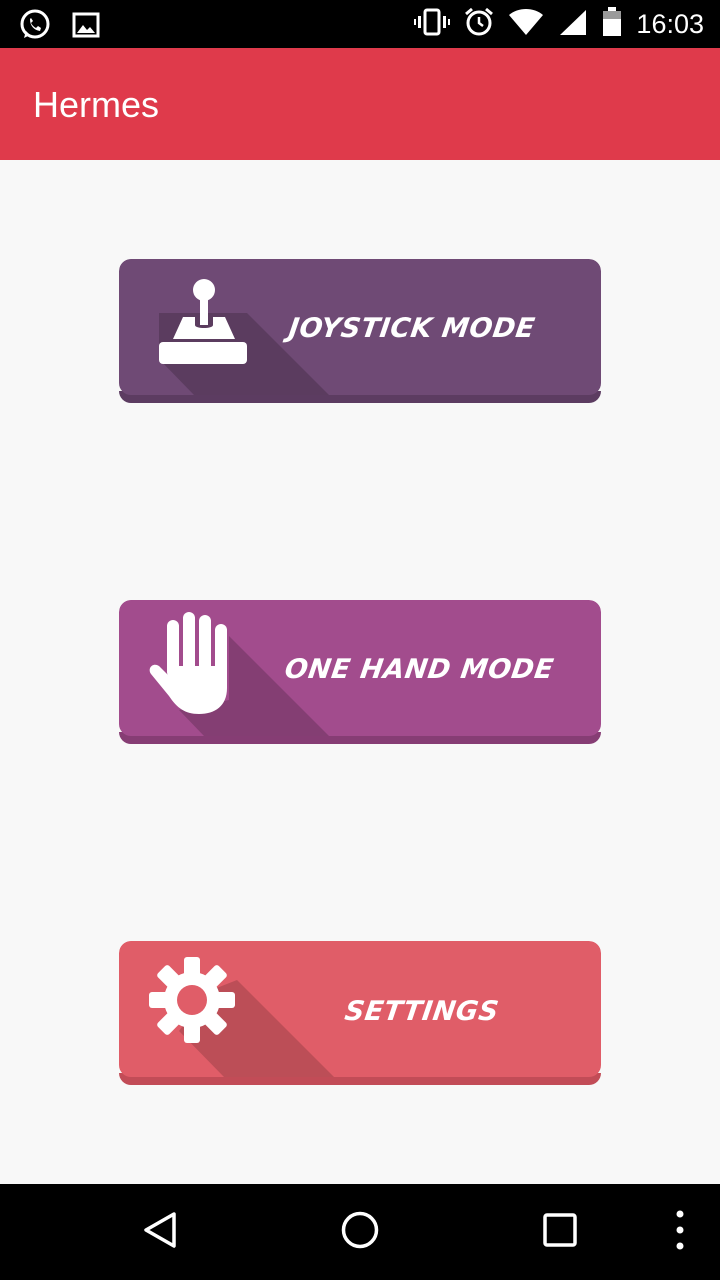 The height and width of the screenshot is (1280, 720). What do you see at coordinates (432, 24) in the screenshot?
I see `vibrate-icon` at bounding box center [432, 24].